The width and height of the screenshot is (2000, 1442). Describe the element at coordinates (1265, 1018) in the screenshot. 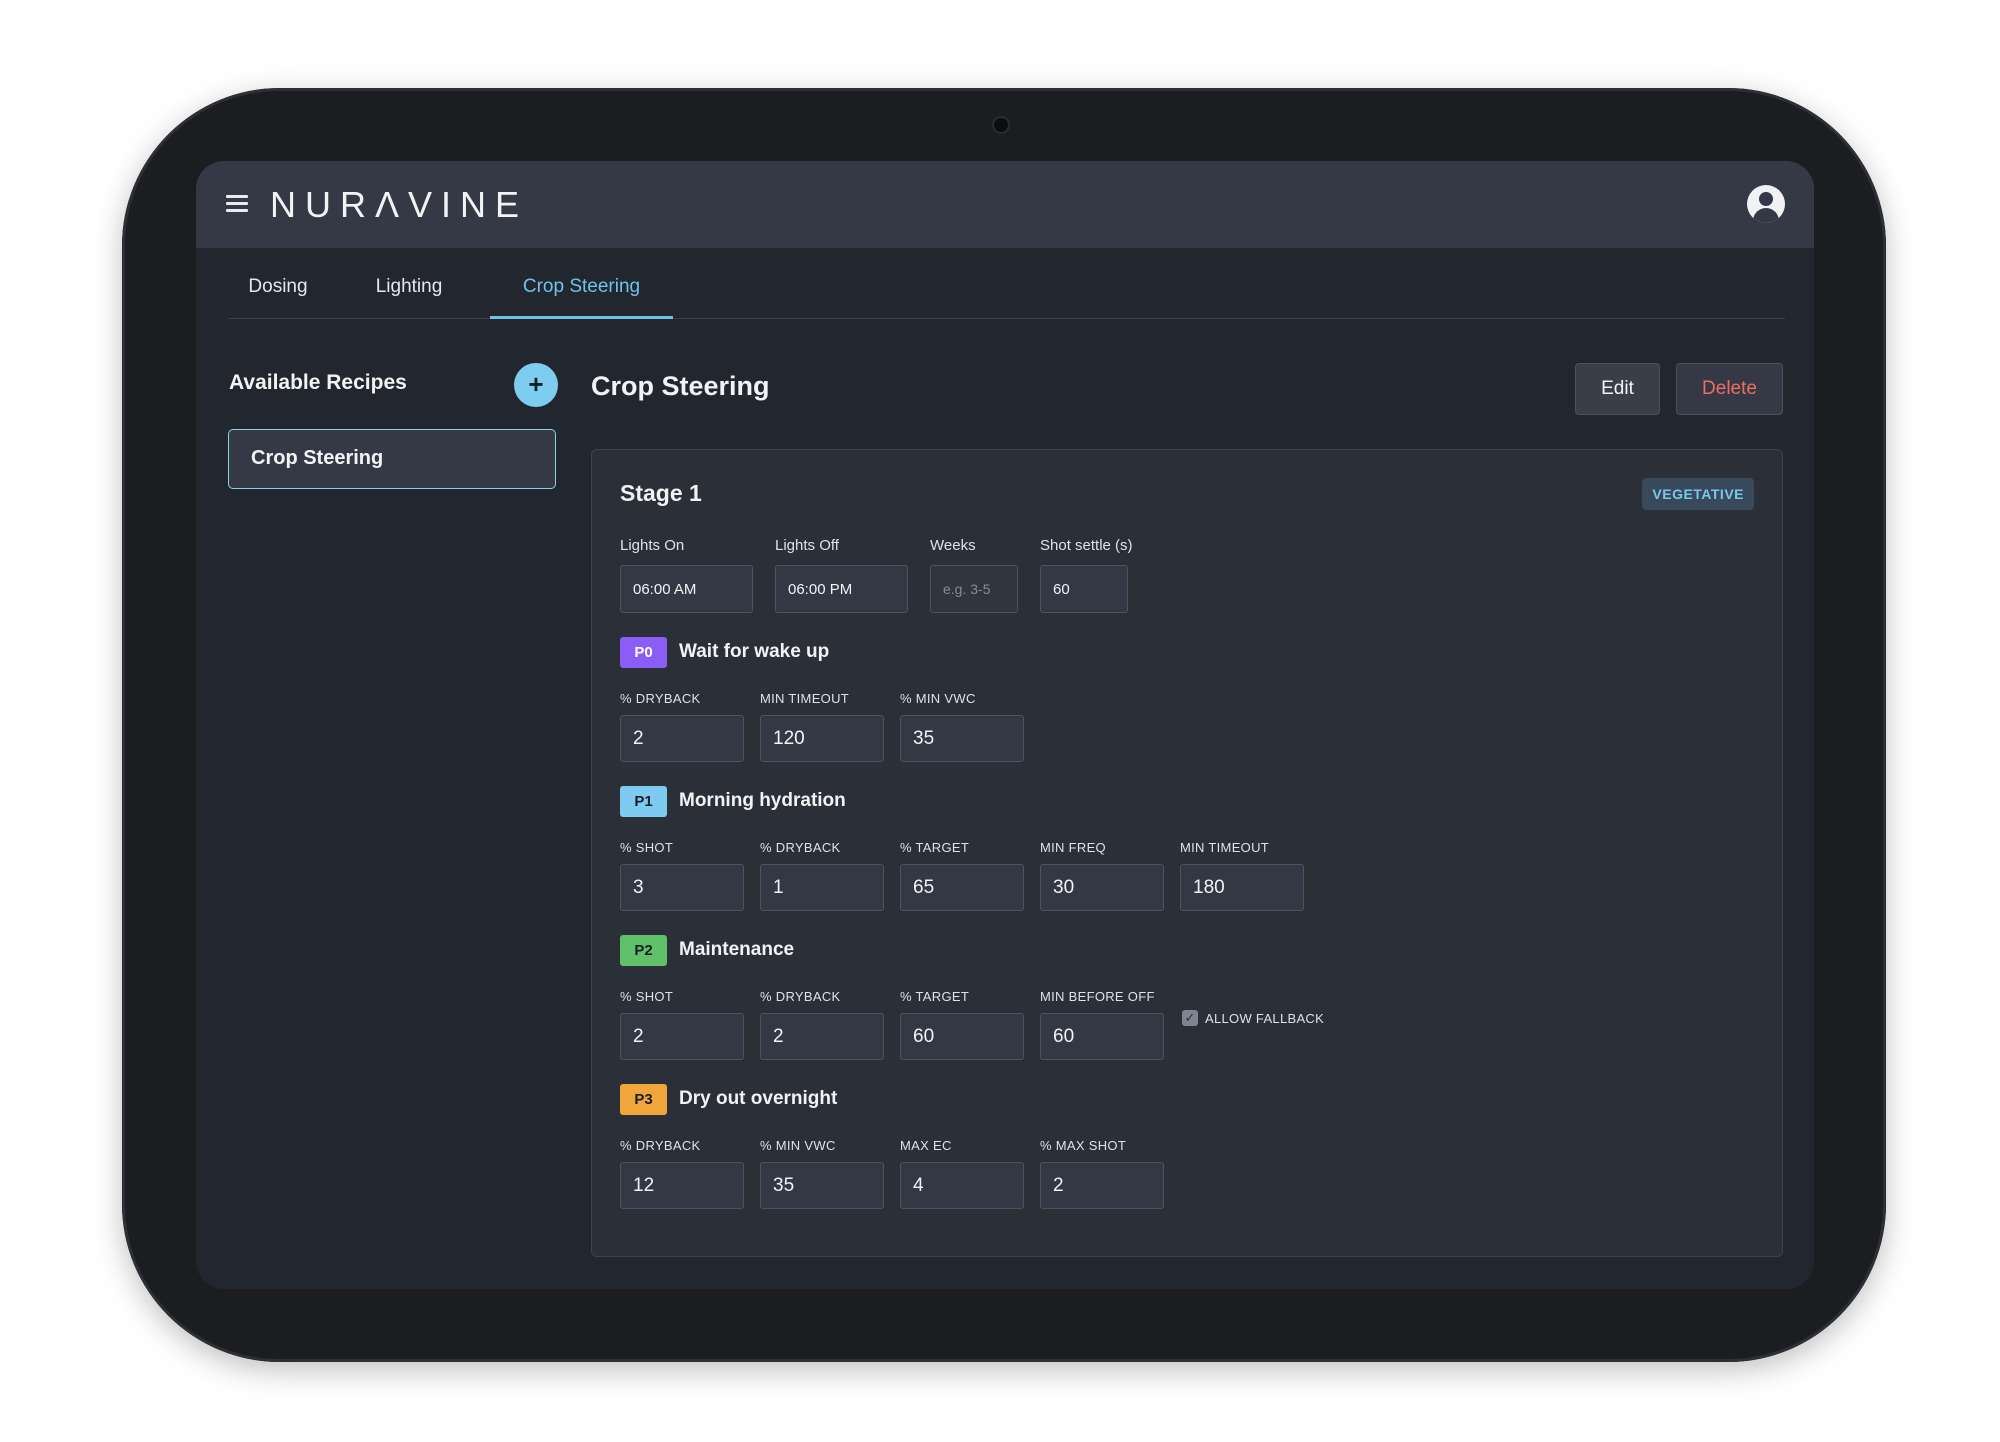

I see `allow-fallback-label: ALLOW FALLBACK` at that location.